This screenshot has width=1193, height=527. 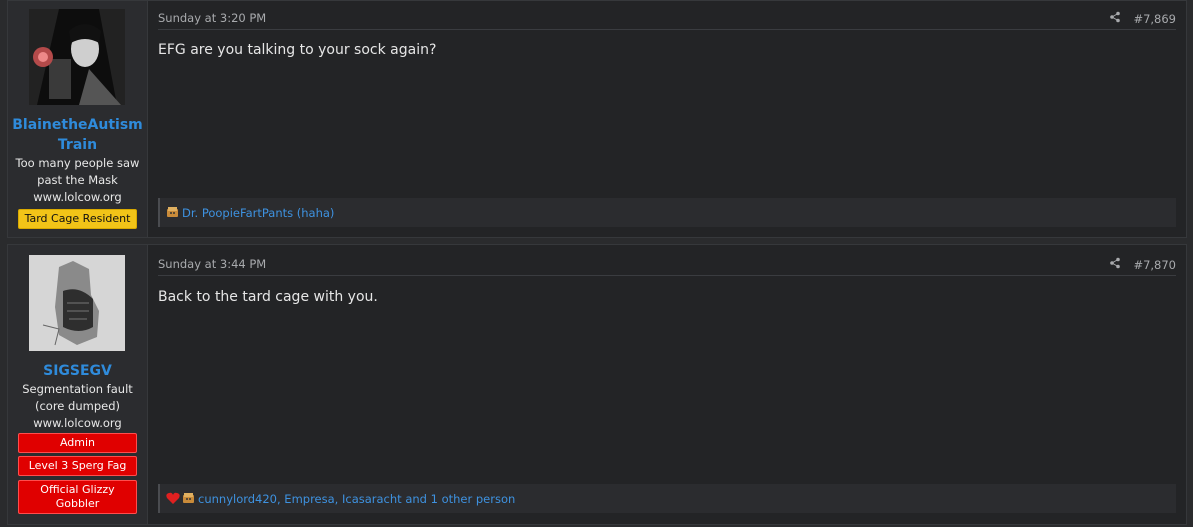 What do you see at coordinates (77, 497) in the screenshot?
I see `user-banner: Official Glizzy Gobbler` at bounding box center [77, 497].